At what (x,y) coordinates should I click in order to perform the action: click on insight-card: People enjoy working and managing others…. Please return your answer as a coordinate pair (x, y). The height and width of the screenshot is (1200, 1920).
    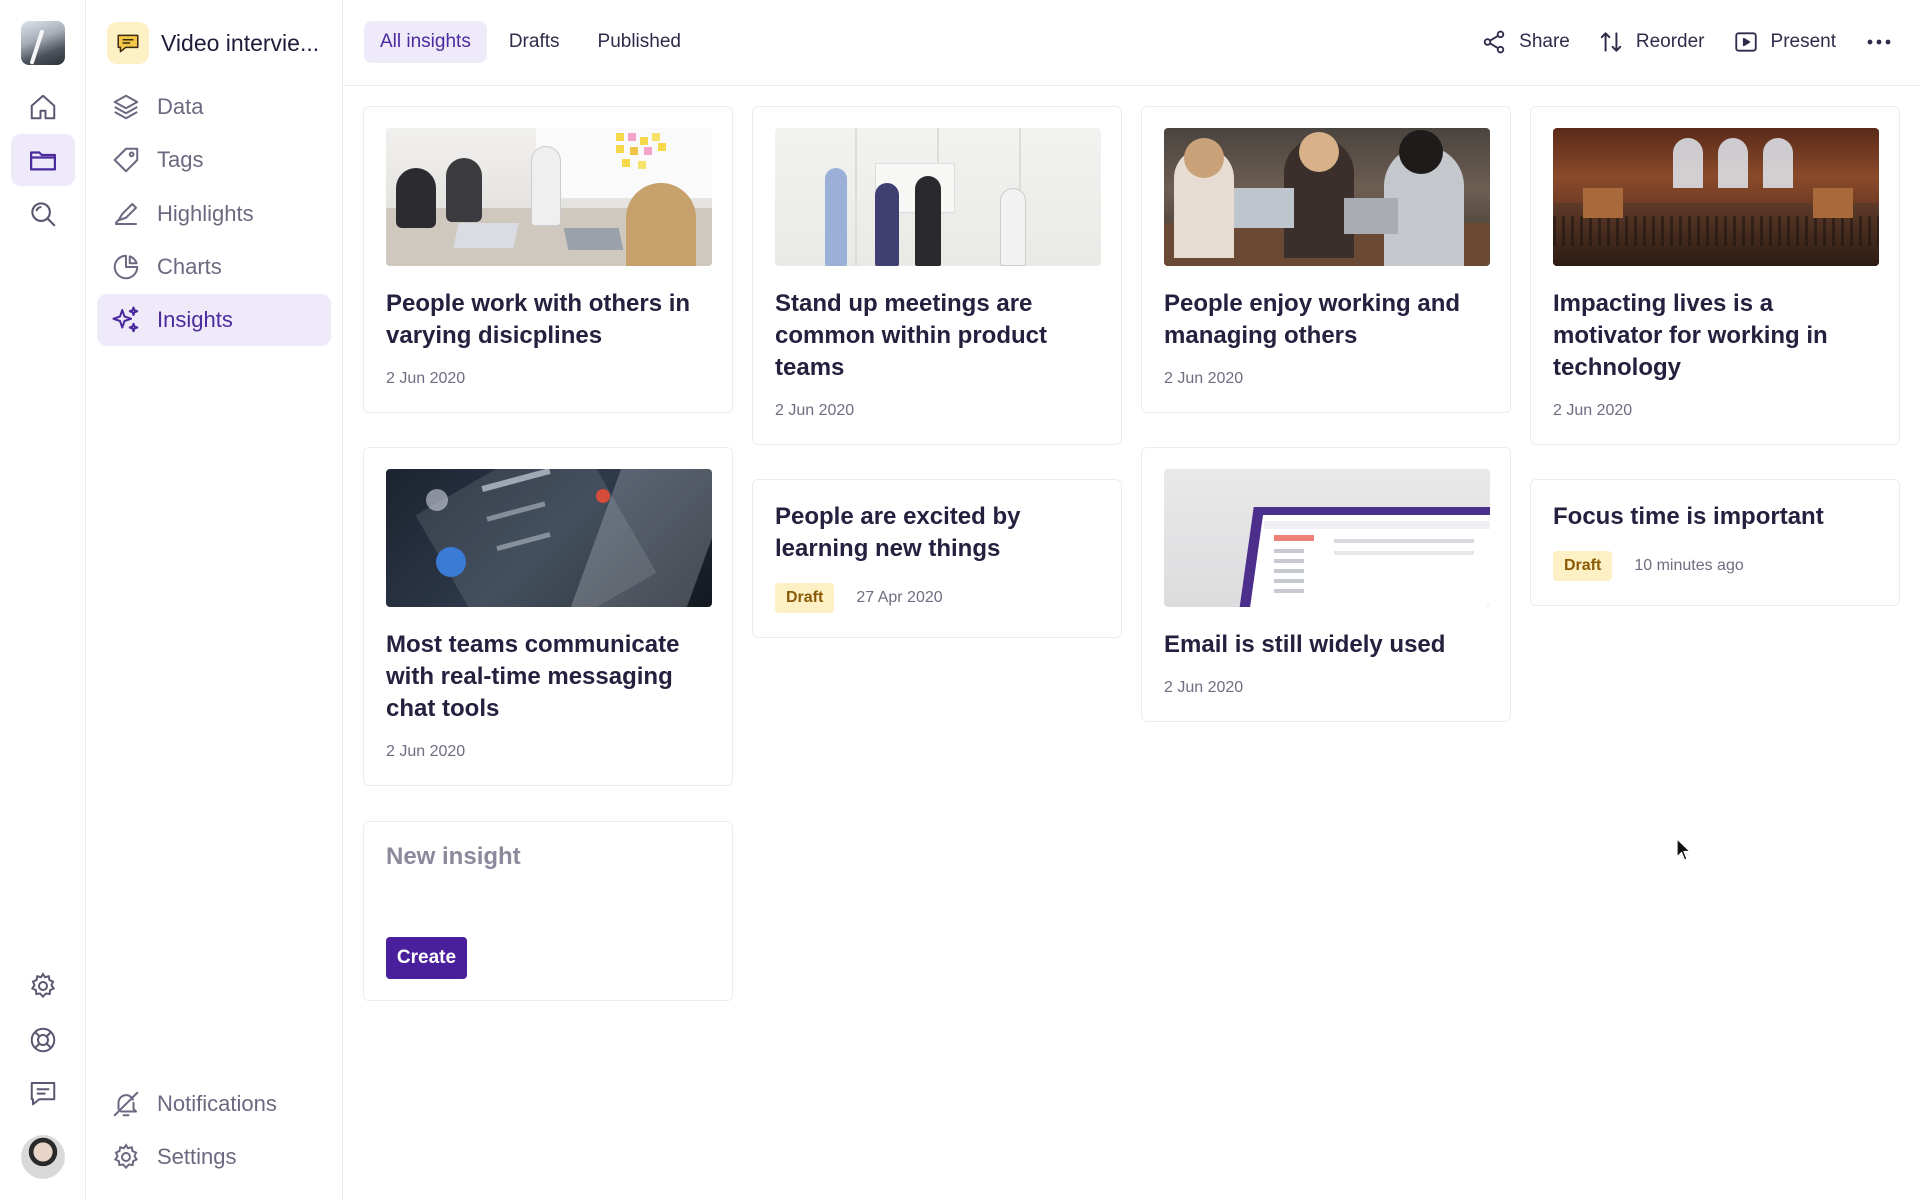
    Looking at the image, I should click on (1326, 259).